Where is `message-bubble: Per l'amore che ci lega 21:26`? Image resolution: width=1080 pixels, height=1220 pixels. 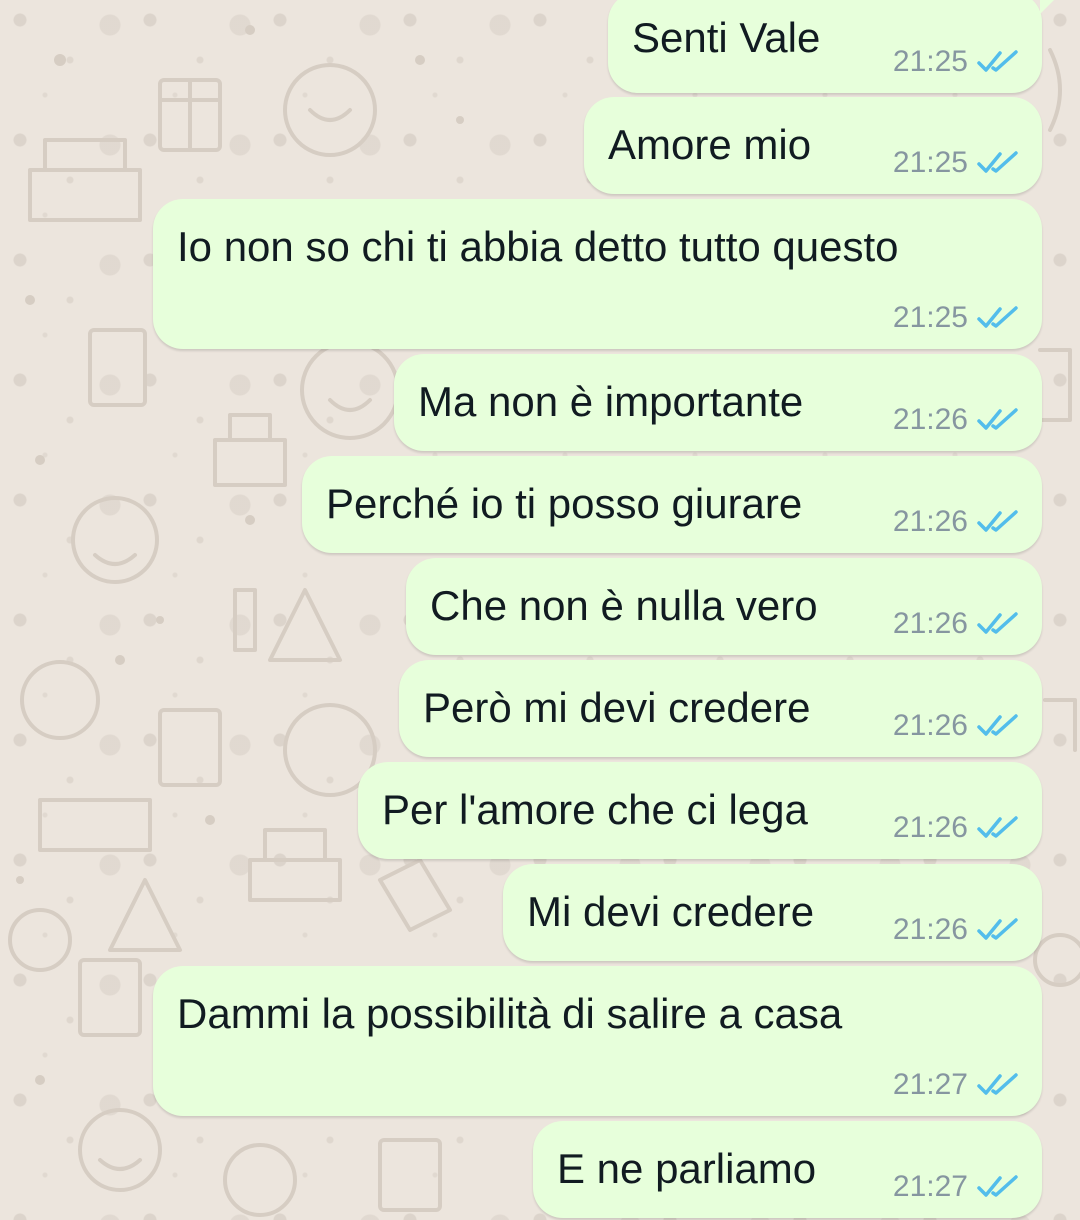 message-bubble: Per l'amore che ci lega 21:26 is located at coordinates (700, 810).